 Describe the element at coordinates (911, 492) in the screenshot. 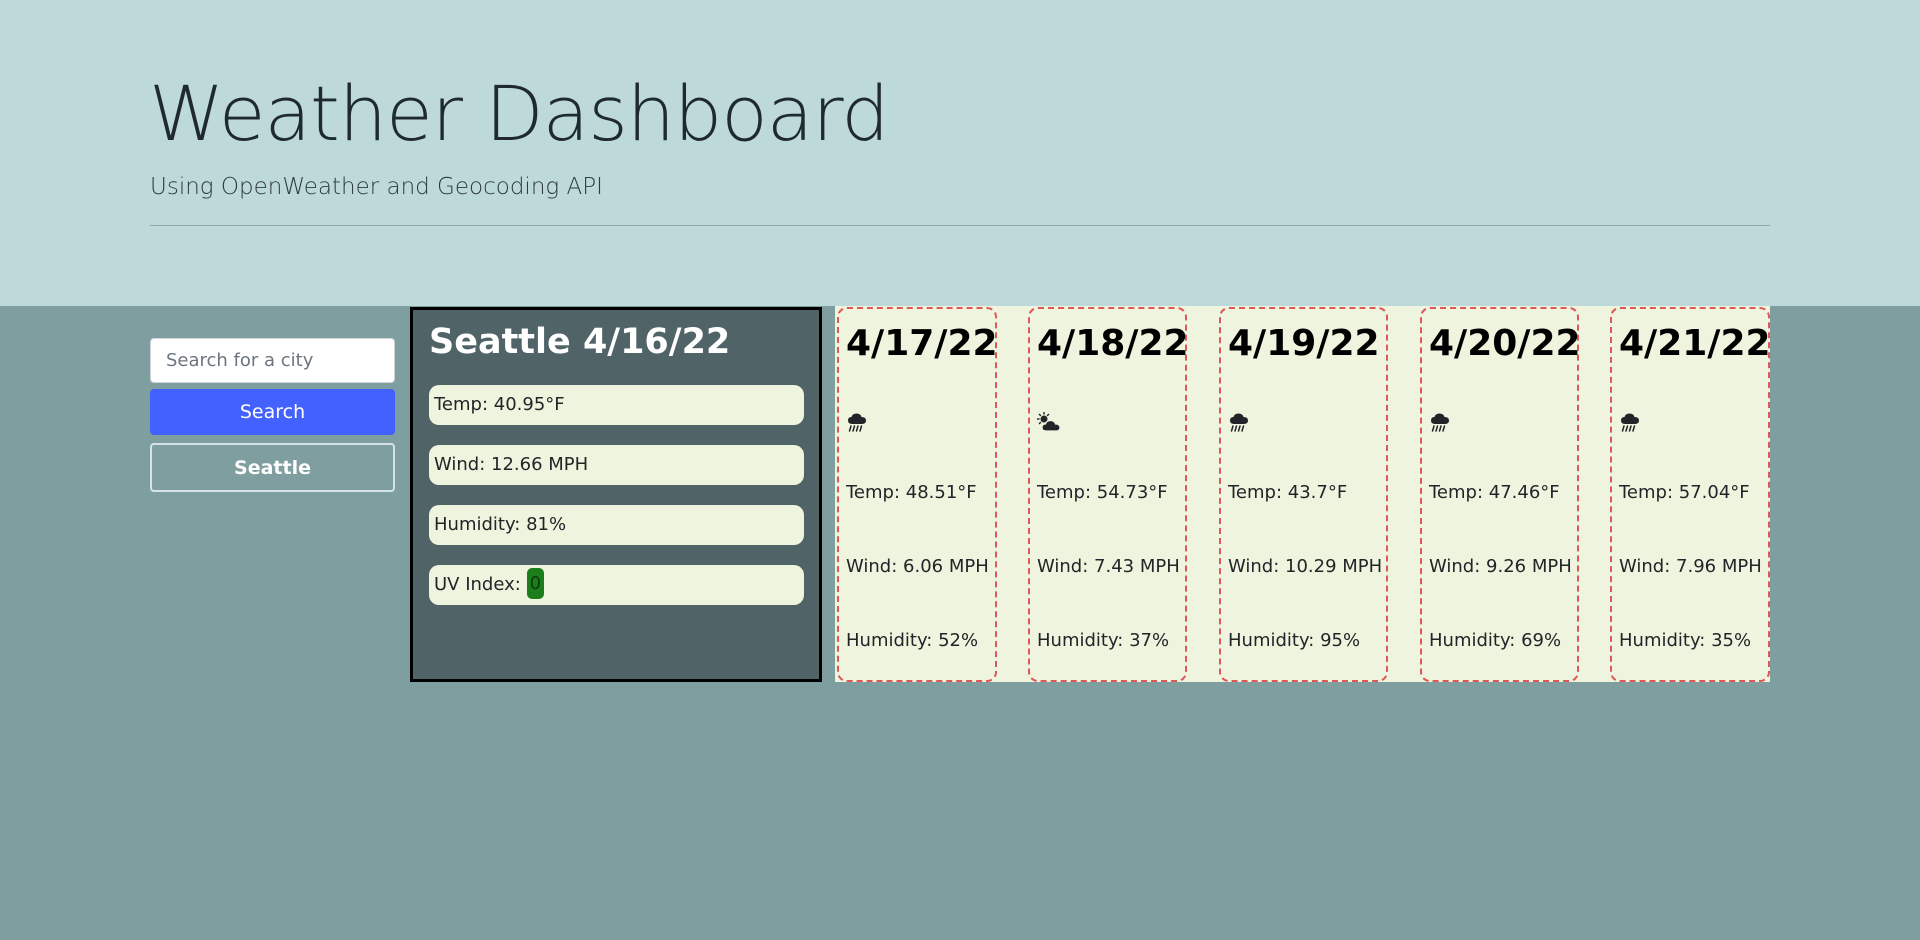

I see `forecast-temp: Temp: 48.51°F` at that location.